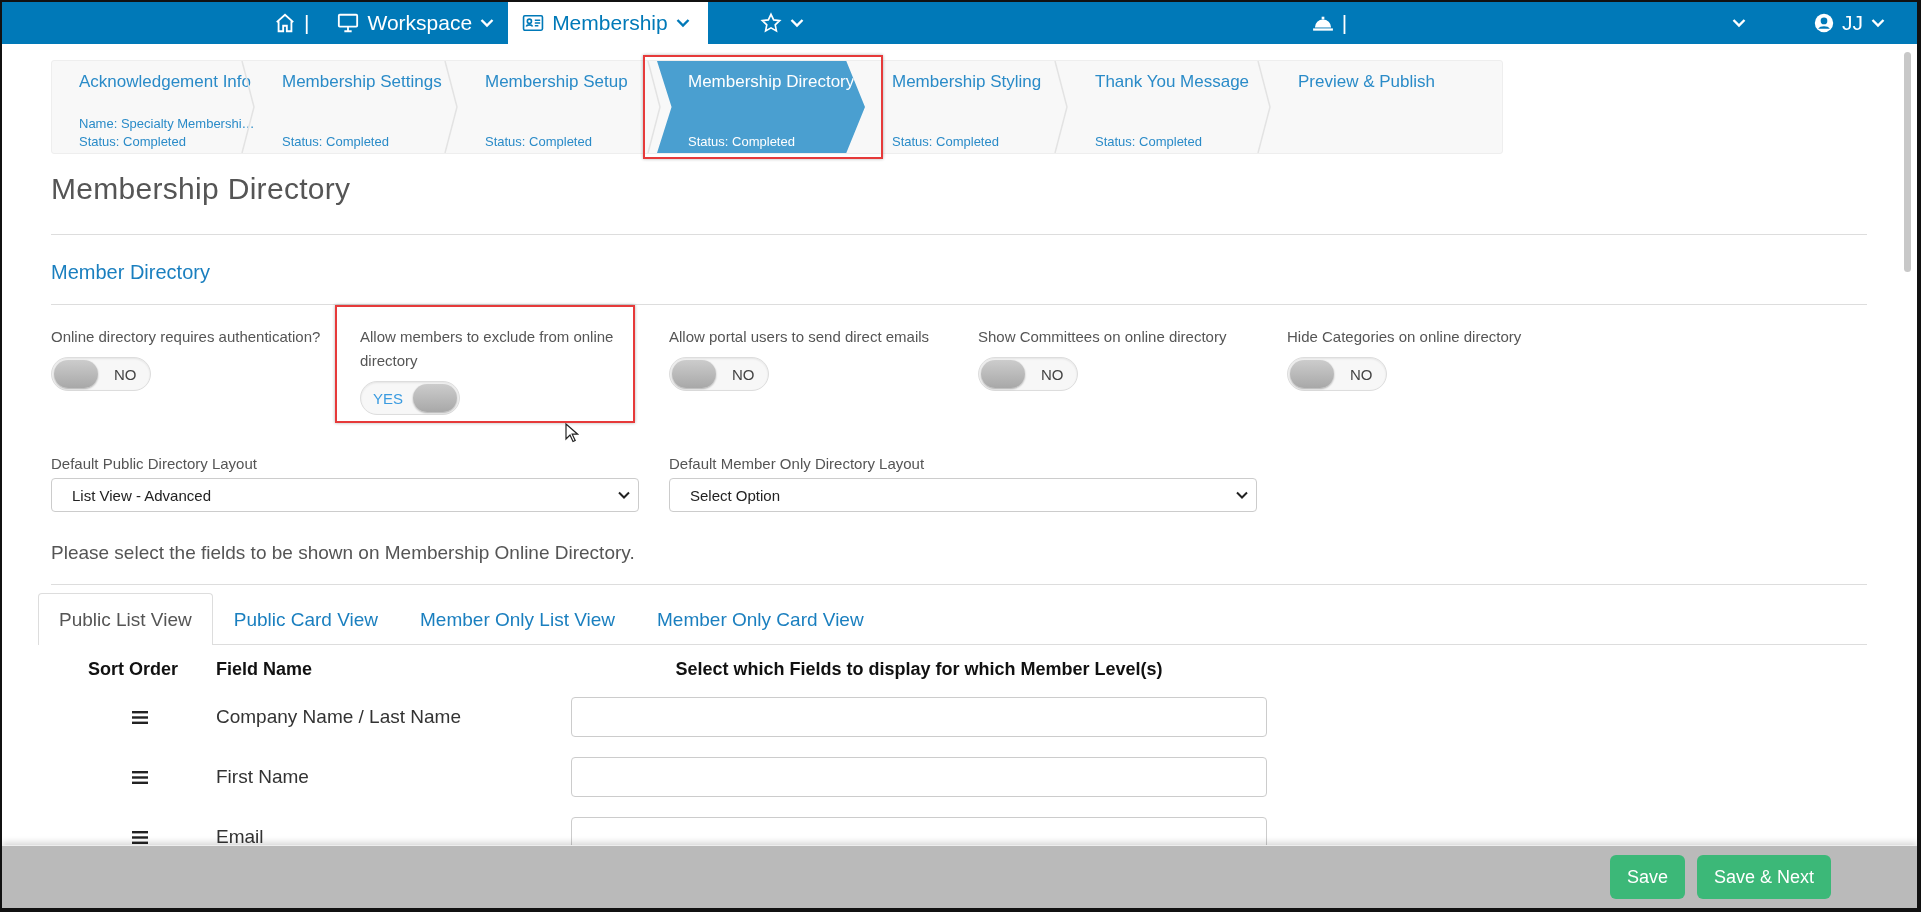 The image size is (1921, 912). Describe the element at coordinates (1763, 877) in the screenshot. I see `save-button: Save & Next` at that location.